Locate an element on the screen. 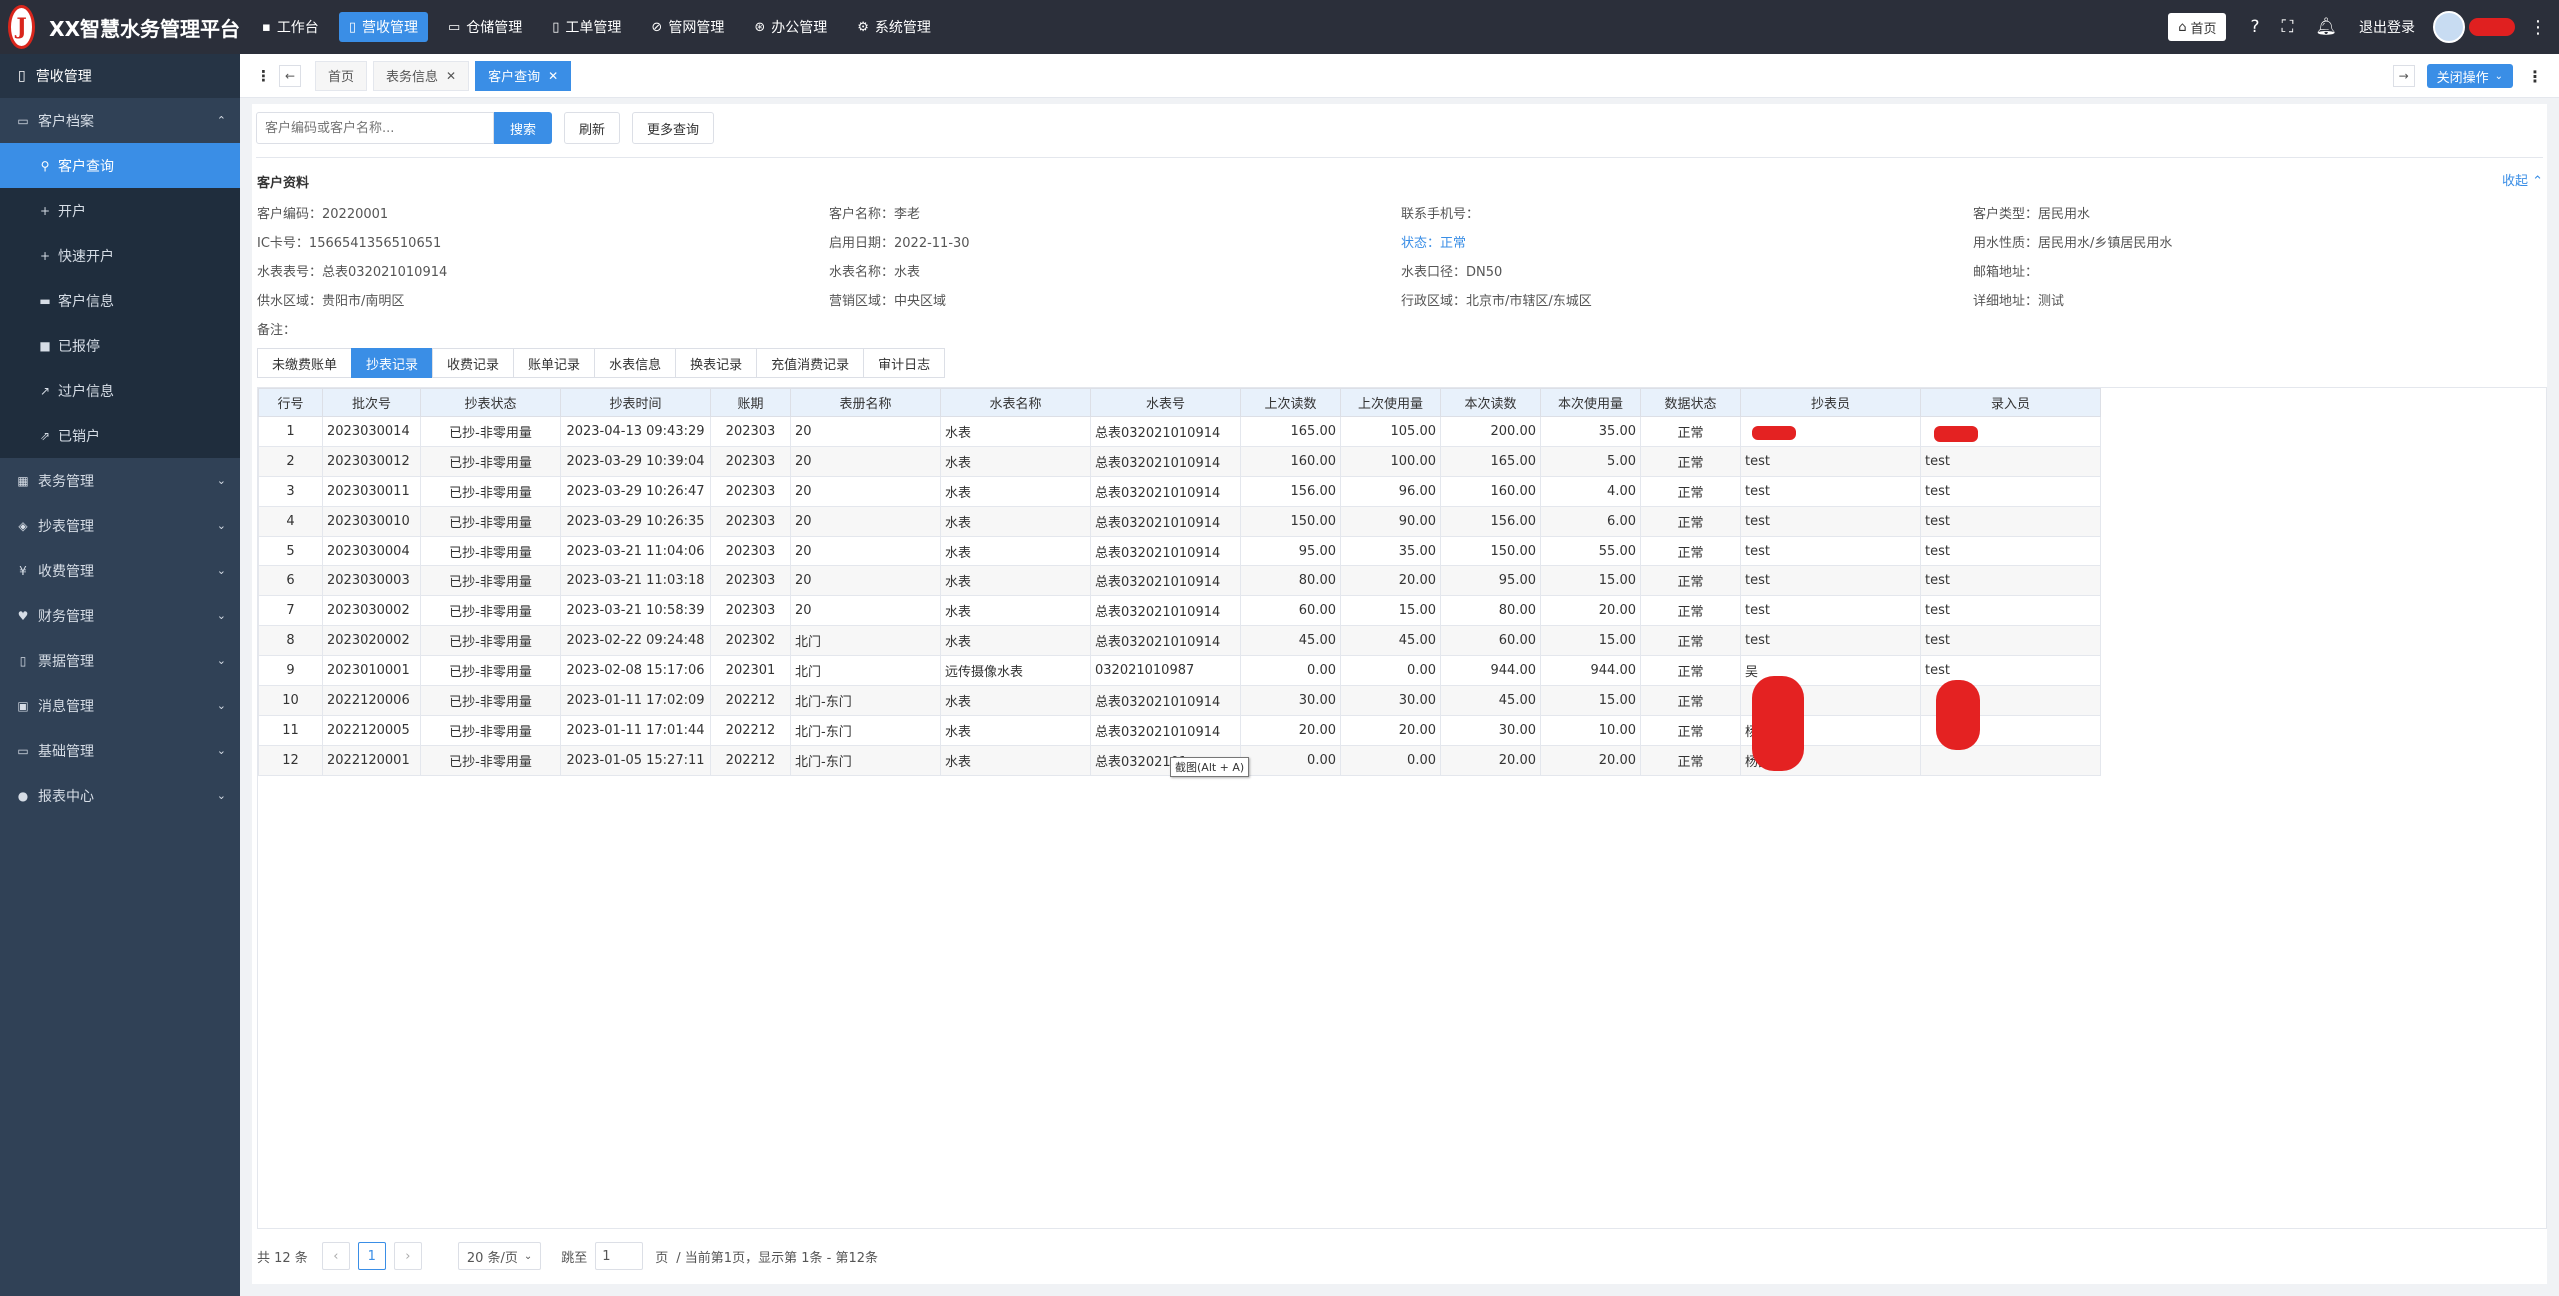 The width and height of the screenshot is (2559, 1296). topnav-item-1: ▯ 营收管理 is located at coordinates (383, 27).